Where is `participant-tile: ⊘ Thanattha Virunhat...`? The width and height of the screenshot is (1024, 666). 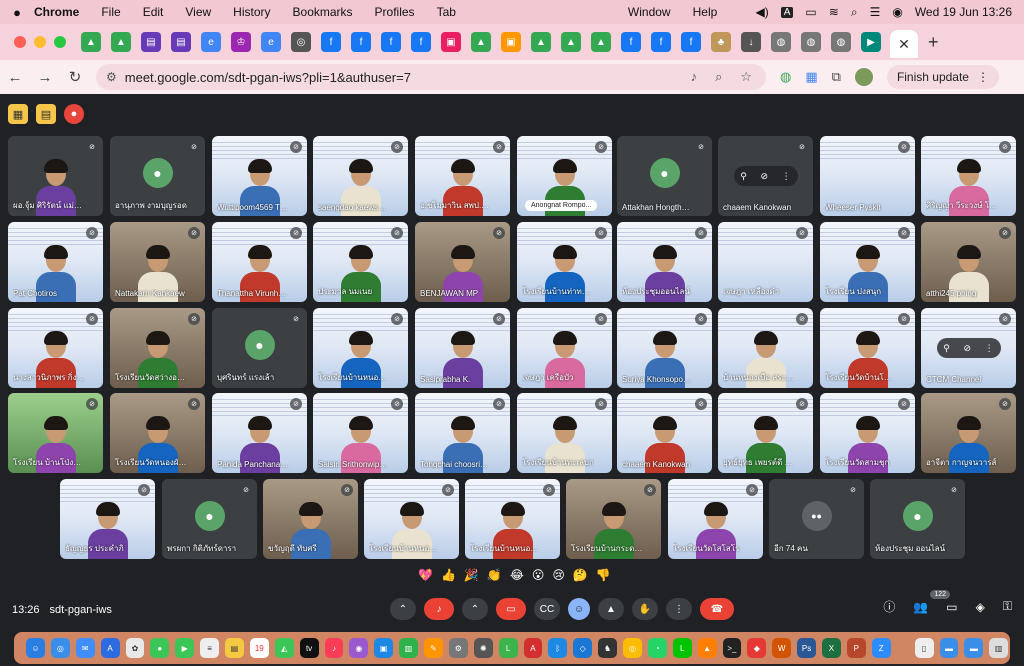
participant-tile: ⊘ Thanattha Virunhat... is located at coordinates (259, 262).